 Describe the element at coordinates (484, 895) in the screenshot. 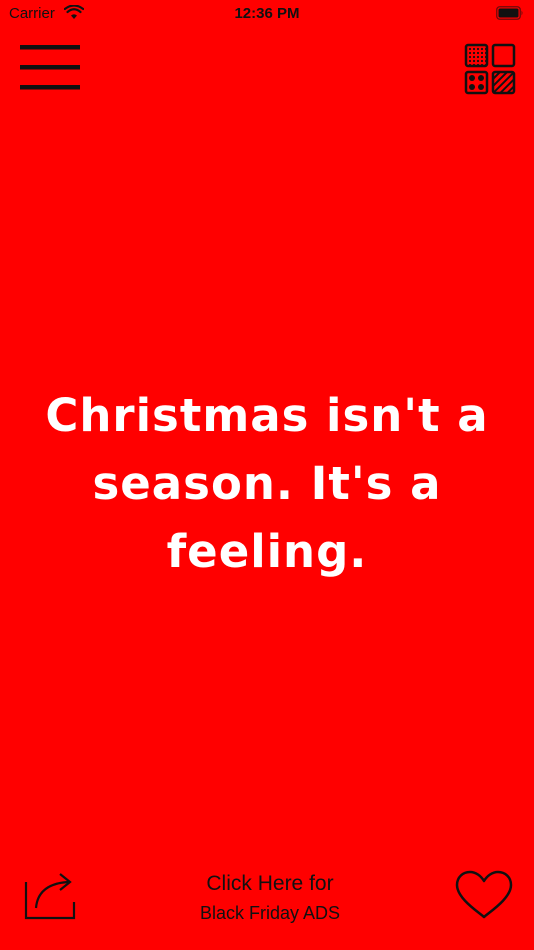

I see `heart-icon` at that location.